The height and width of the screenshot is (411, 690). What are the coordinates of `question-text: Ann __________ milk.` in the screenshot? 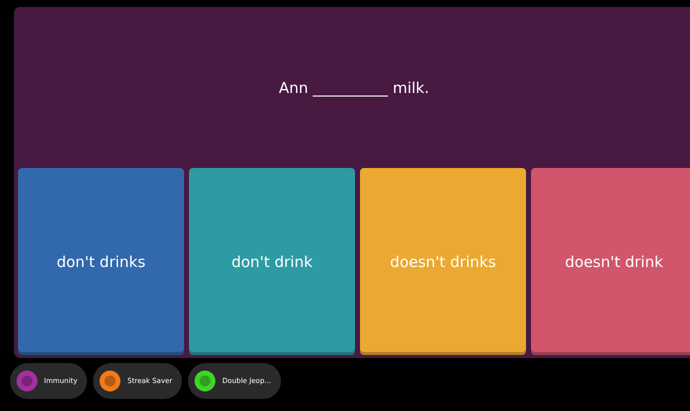 It's located at (354, 87).